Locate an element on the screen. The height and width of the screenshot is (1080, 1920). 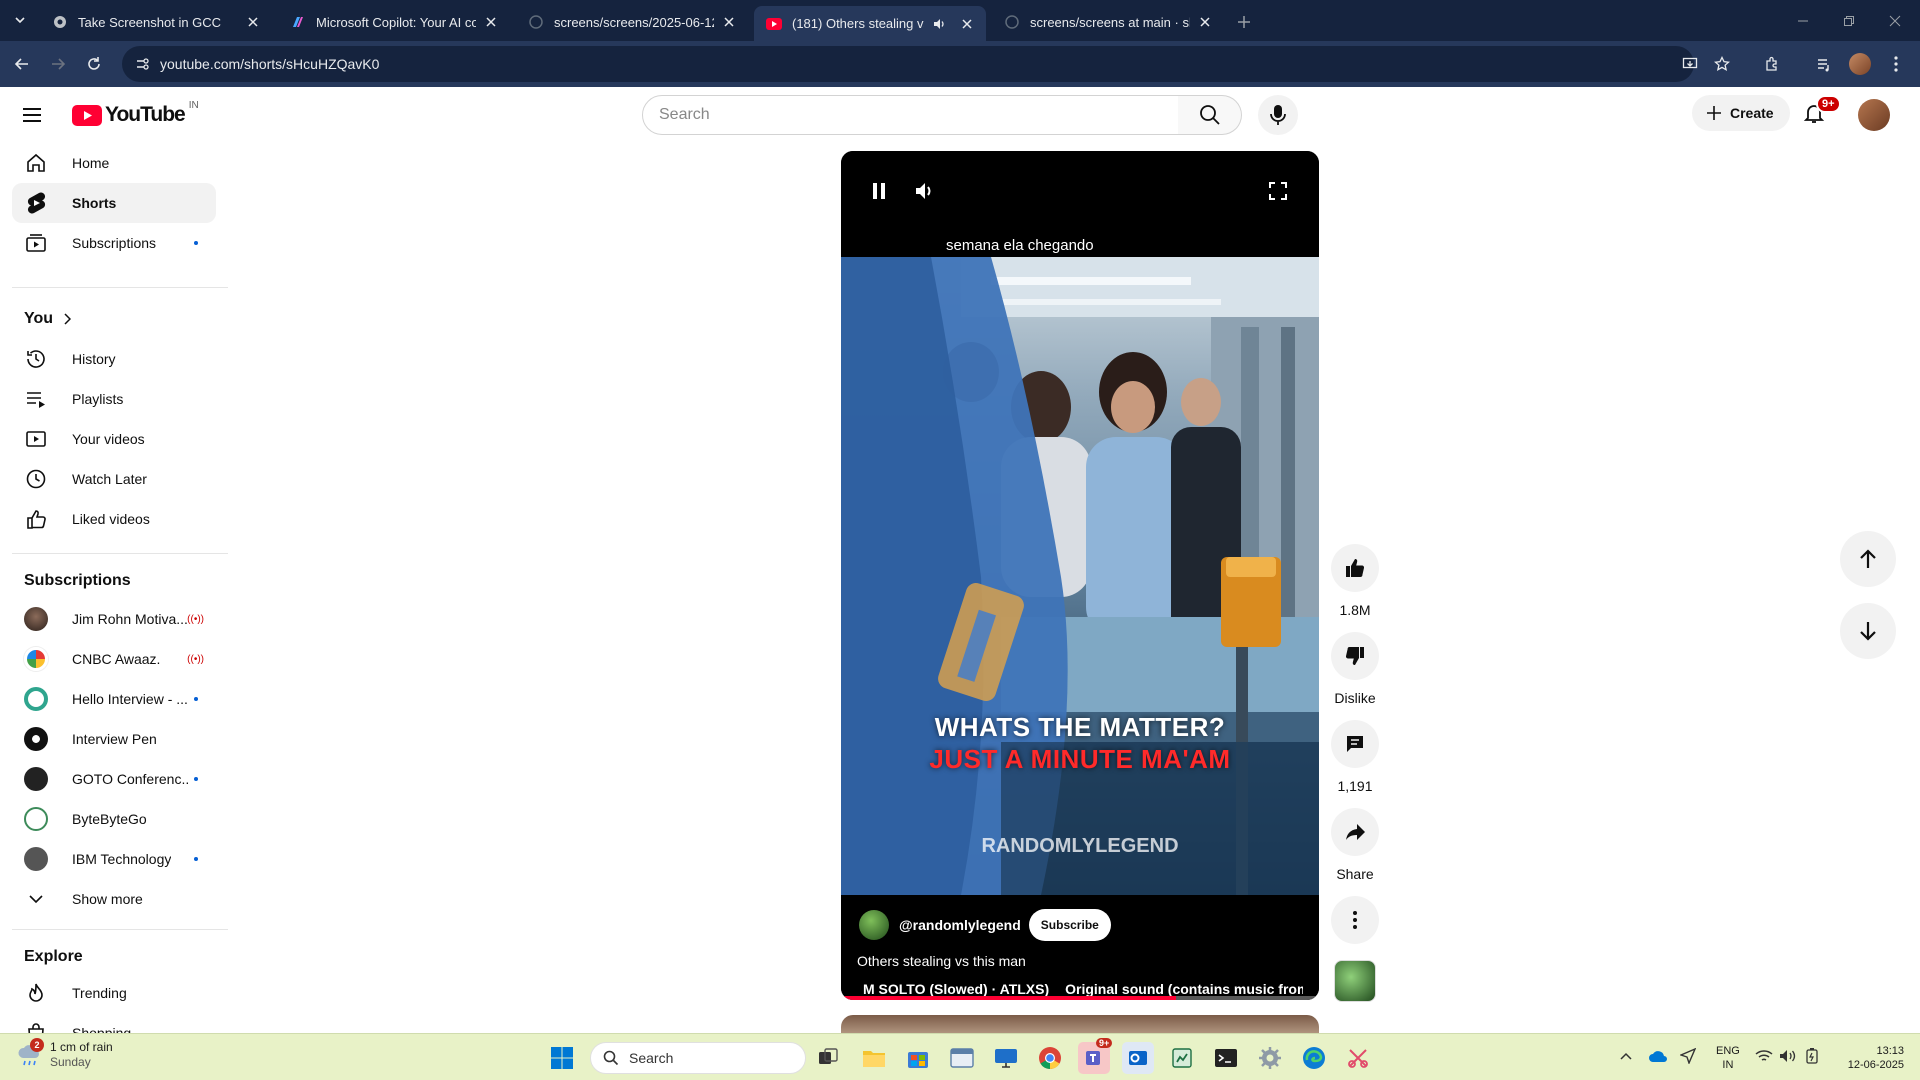
sidebar-item-subscription: IBM Technology is located at coordinates (114, 859).